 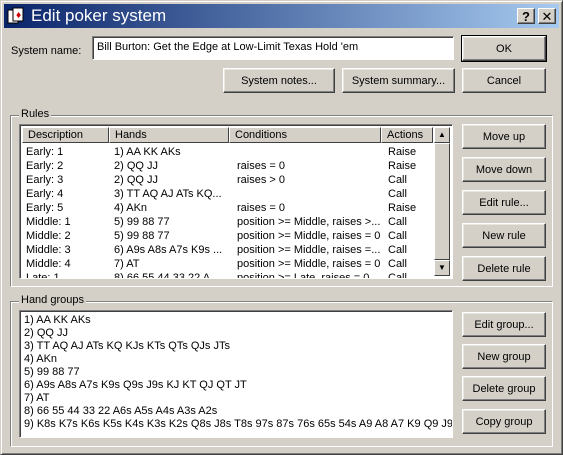 I want to click on rule-description: Early: 4, so click(x=45, y=194).